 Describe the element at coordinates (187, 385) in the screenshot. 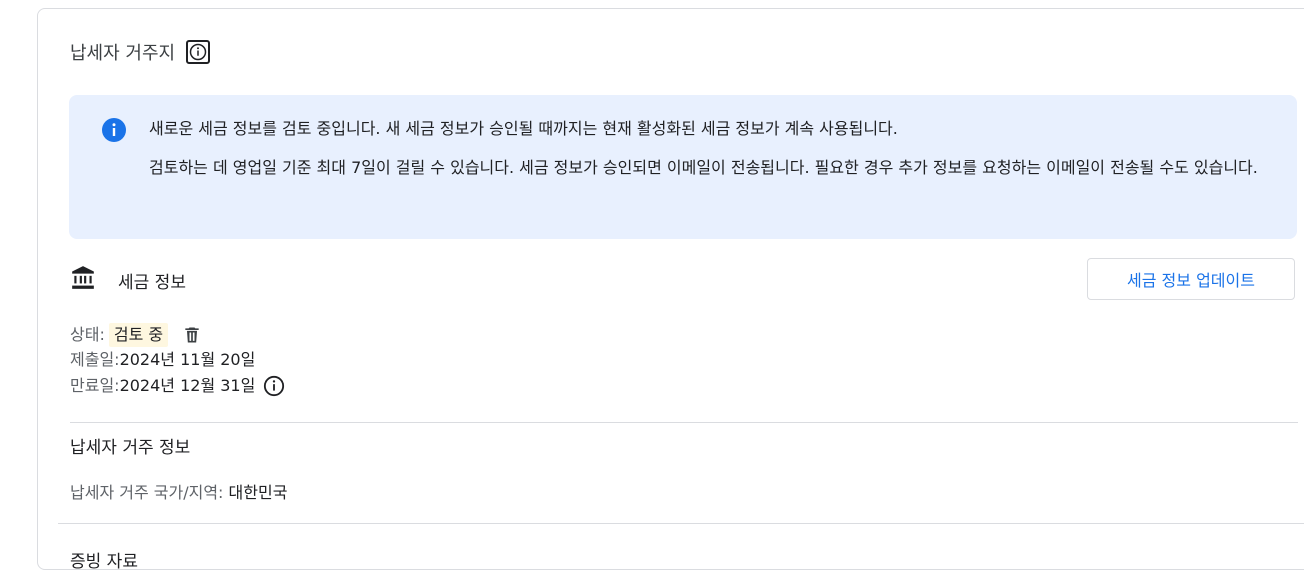

I see `expires-value: 2024년 12월 31일` at that location.